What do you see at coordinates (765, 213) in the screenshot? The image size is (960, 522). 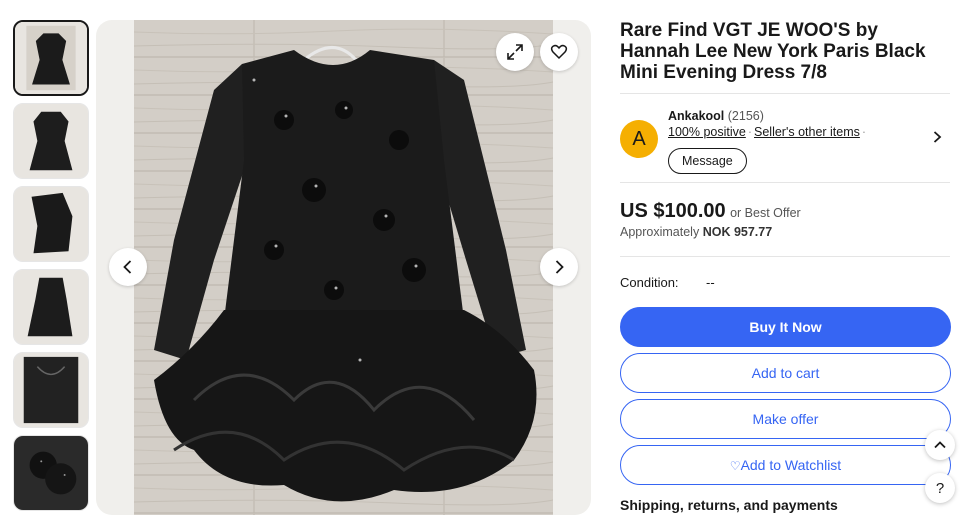 I see `best-offer-note: or Best Offer` at bounding box center [765, 213].